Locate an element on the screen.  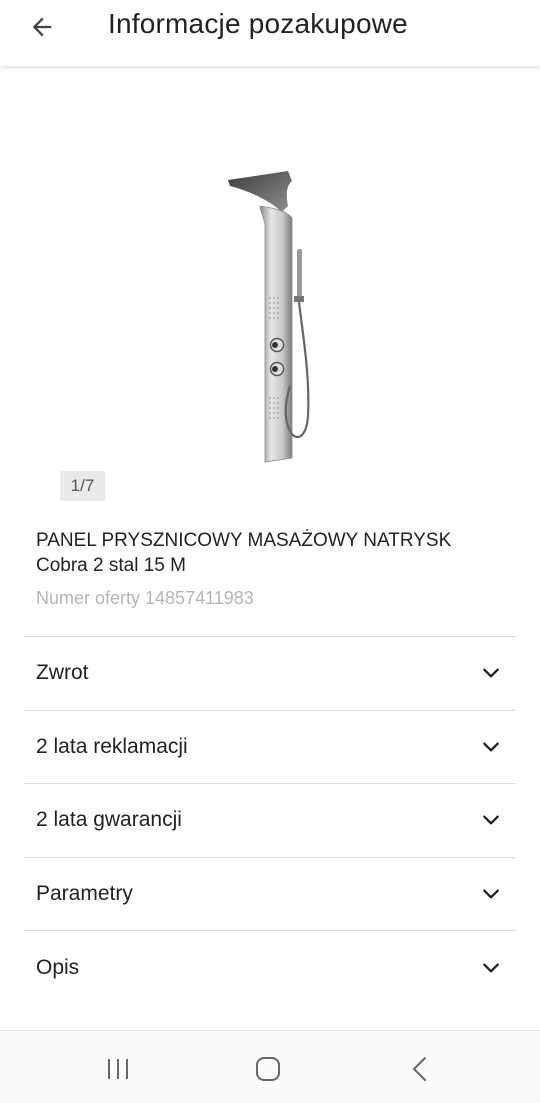
section-parametry: Parametry is located at coordinates (270, 893).